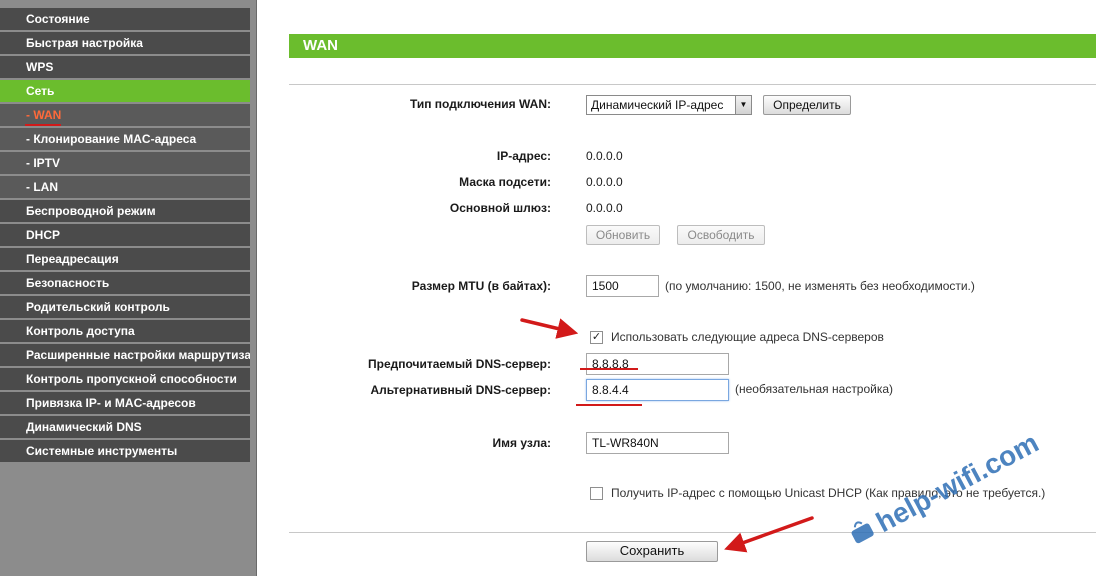  Describe the element at coordinates (549, 328) in the screenshot. I see `dns-arrow-icon` at that location.